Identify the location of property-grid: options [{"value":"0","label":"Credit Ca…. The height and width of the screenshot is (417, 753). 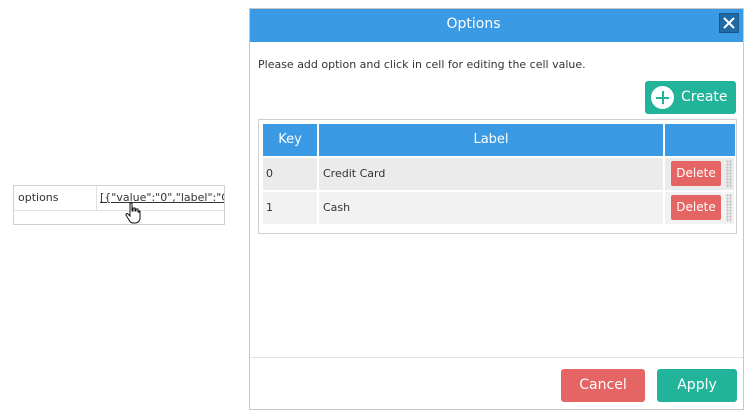
(119, 205).